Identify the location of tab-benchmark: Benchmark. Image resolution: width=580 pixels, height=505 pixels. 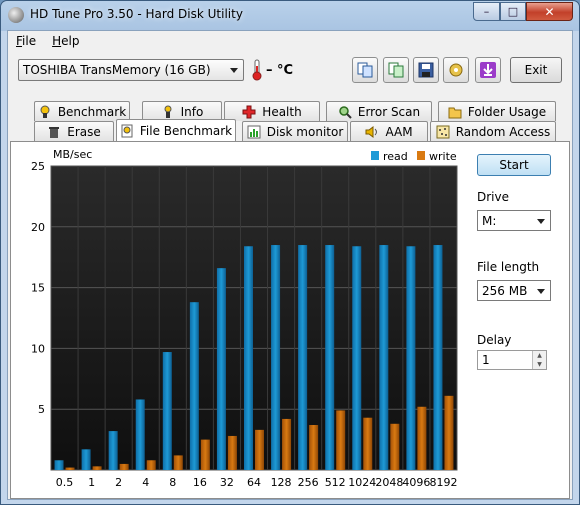
(82, 111).